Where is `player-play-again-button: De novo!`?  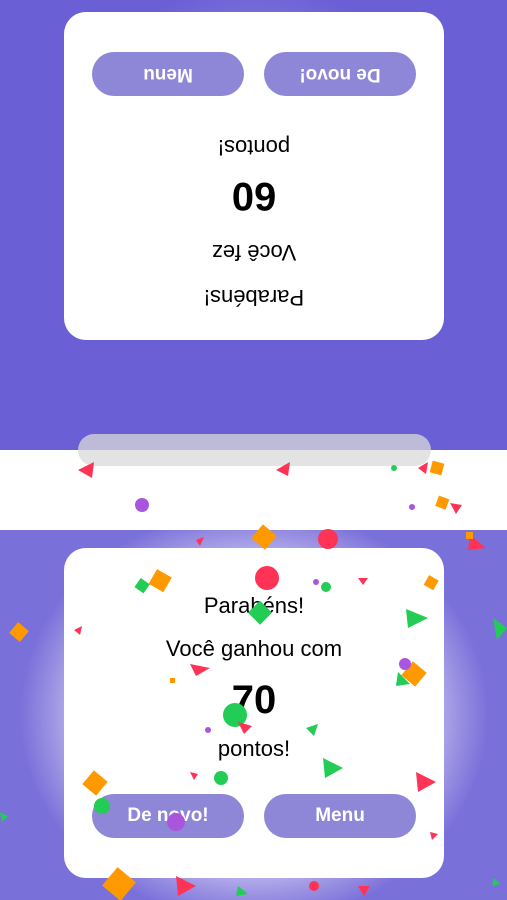 player-play-again-button: De novo! is located at coordinates (168, 816).